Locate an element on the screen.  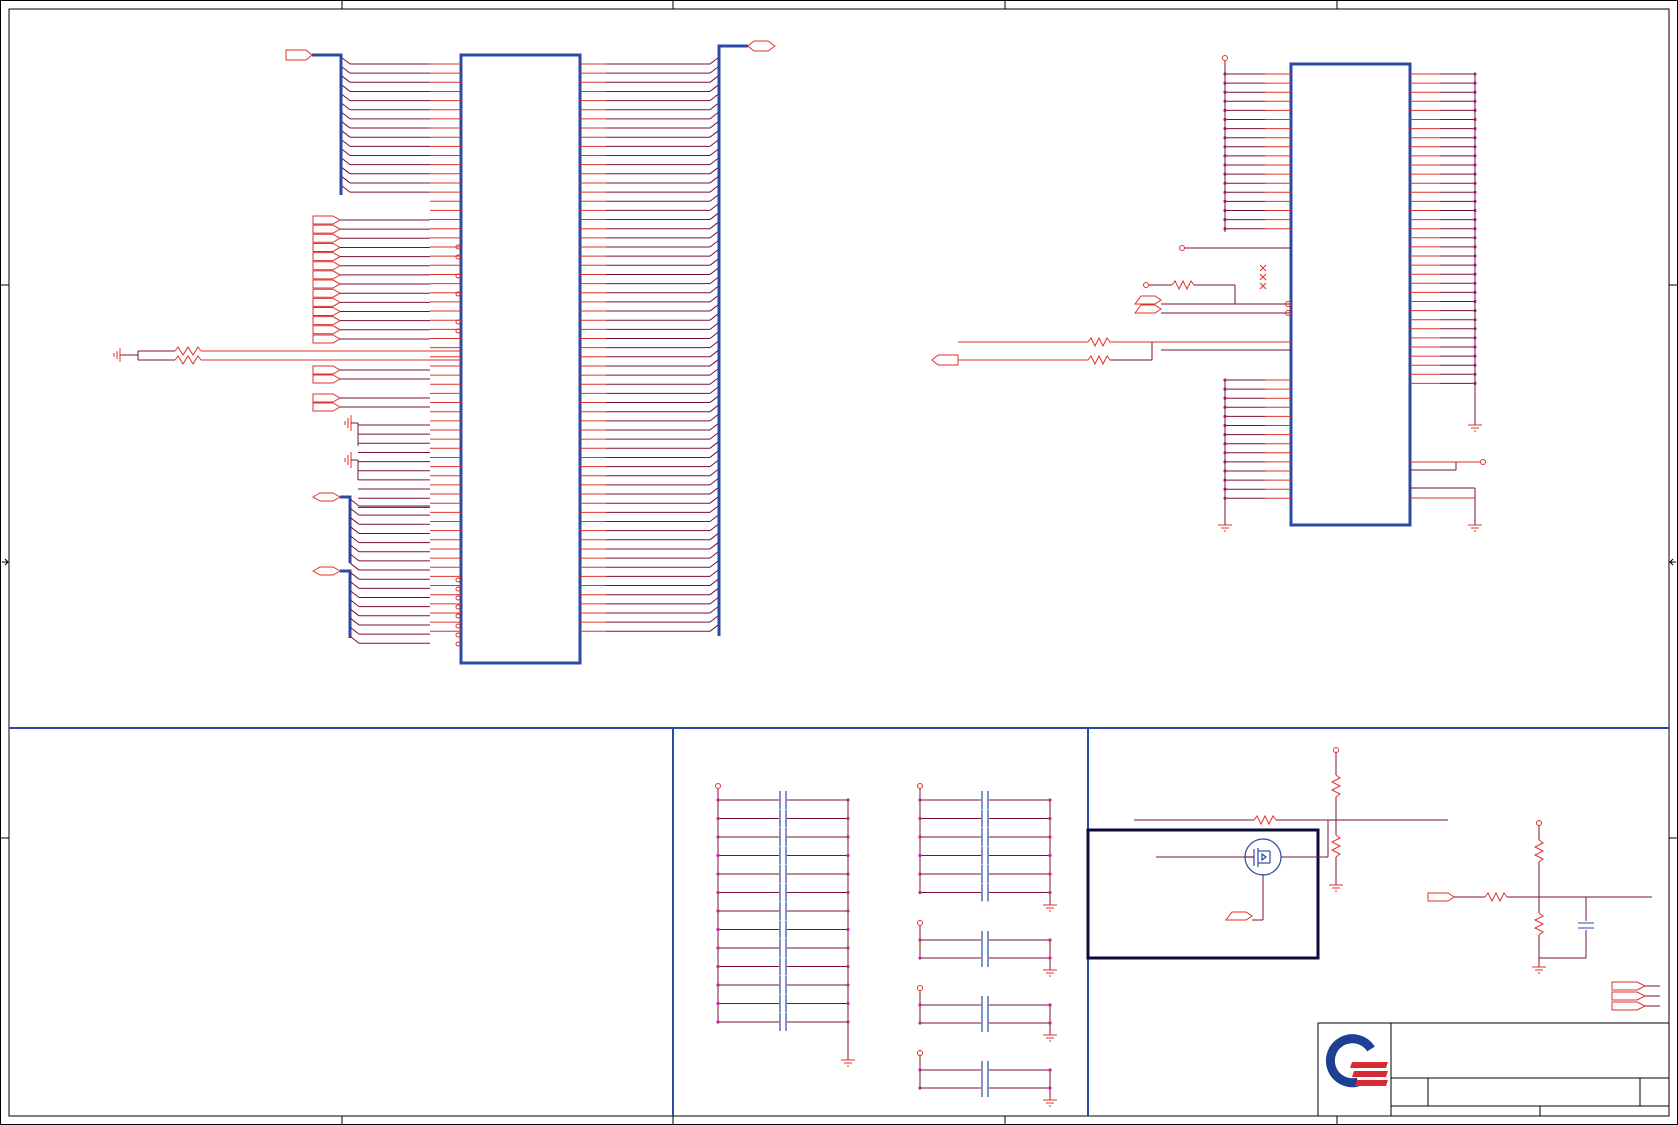
company-logo-icon is located at coordinates (1356, 1061).